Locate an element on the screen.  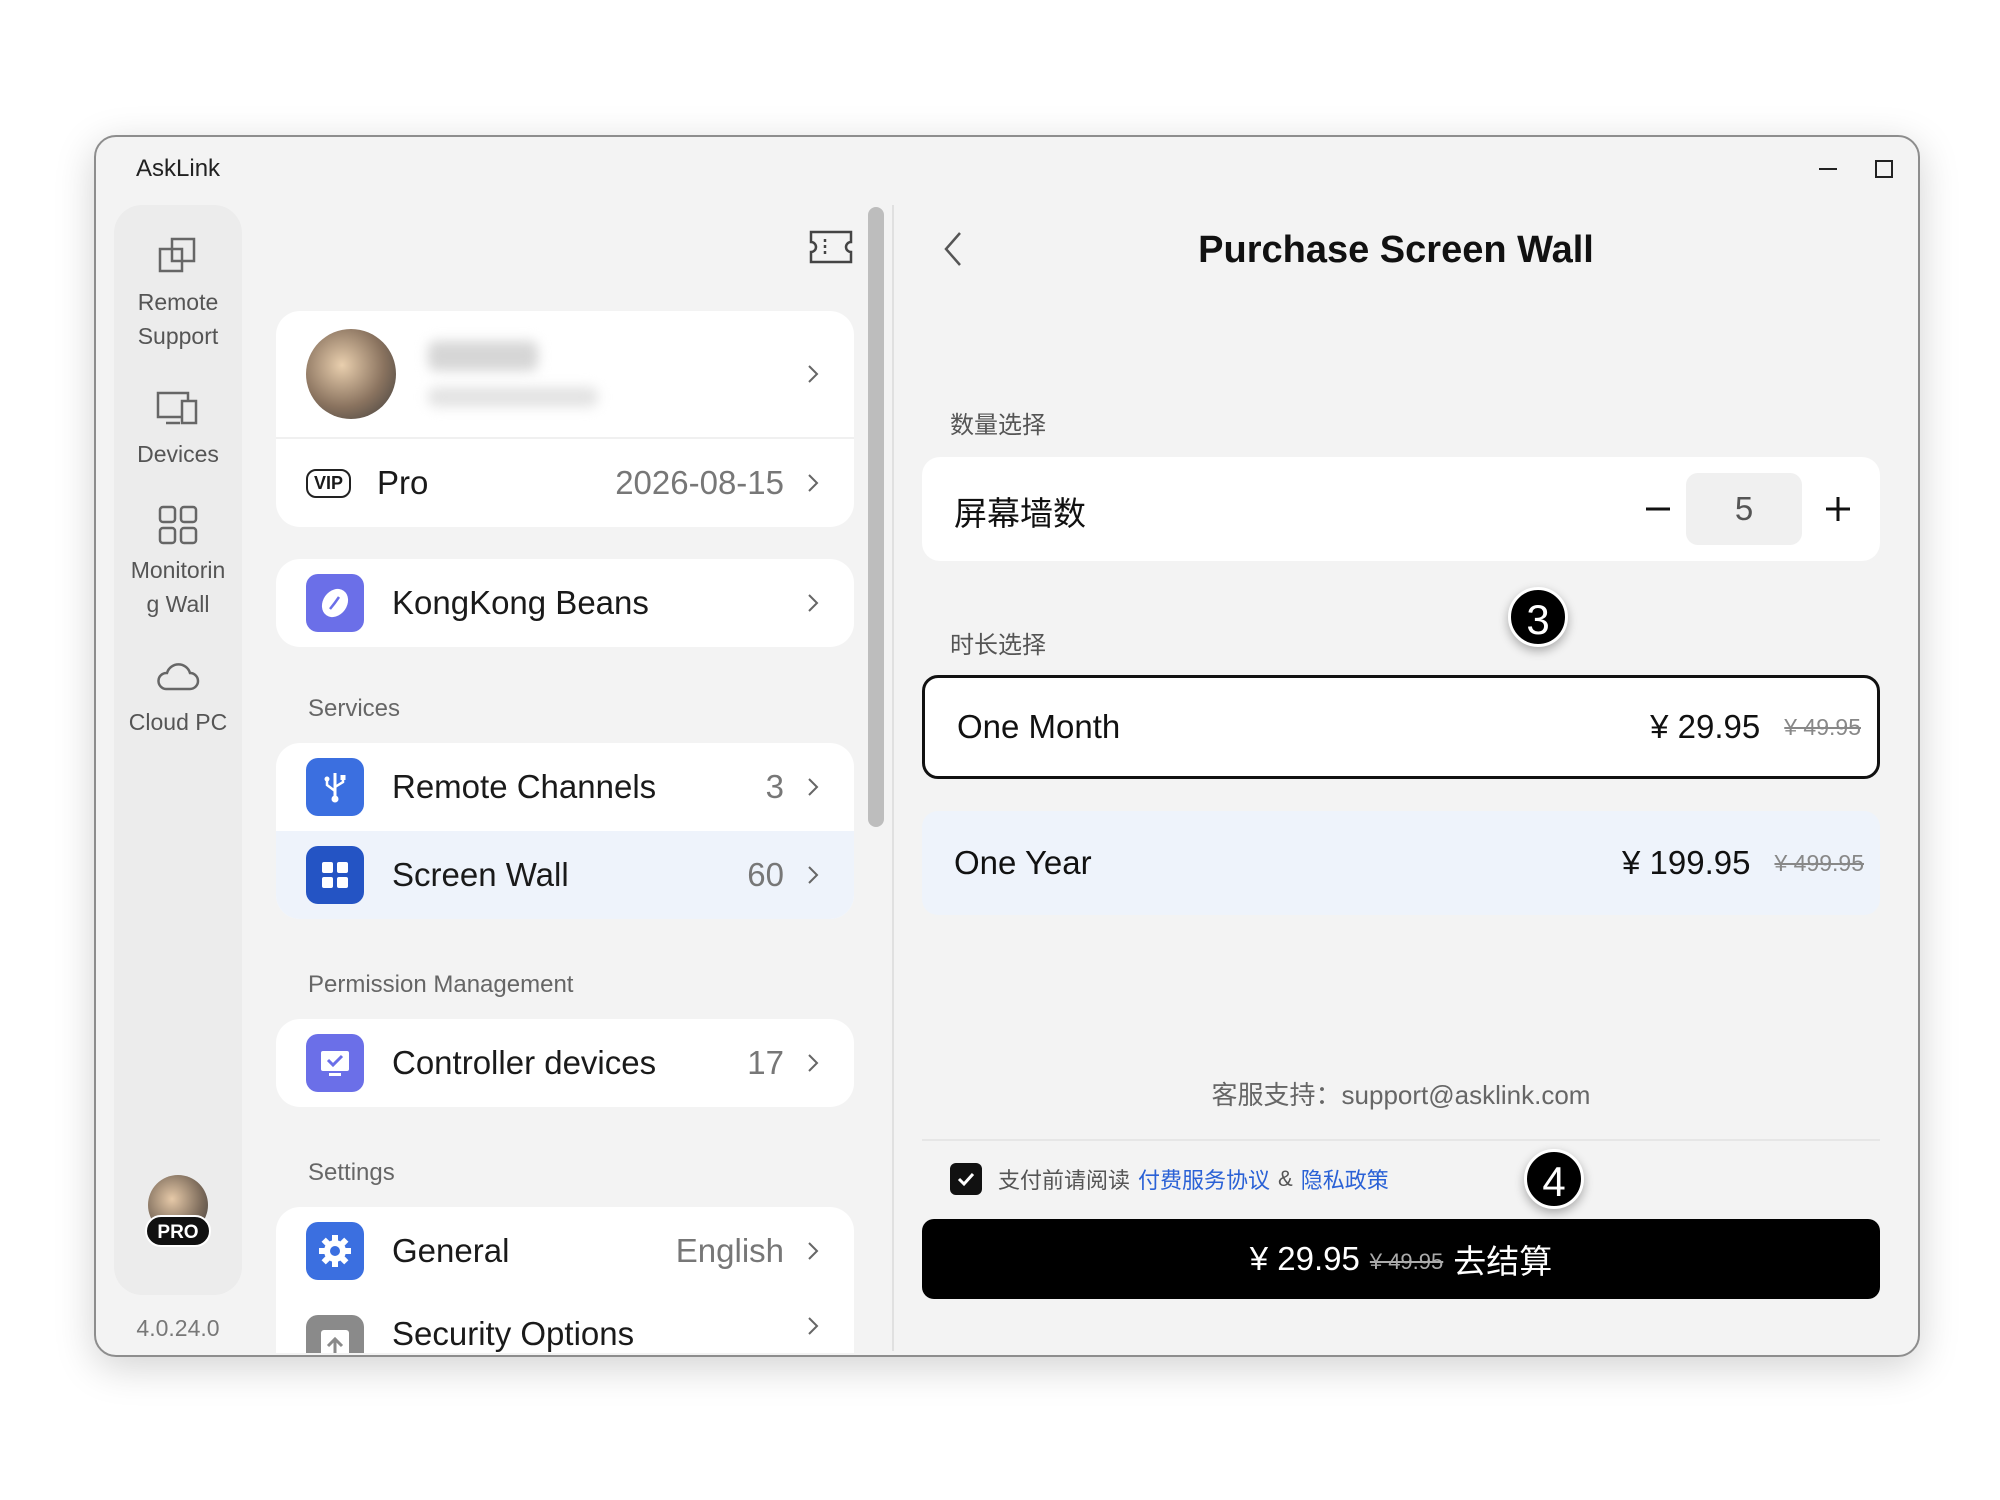
agree-and: & is located at coordinates (1285, 1178).